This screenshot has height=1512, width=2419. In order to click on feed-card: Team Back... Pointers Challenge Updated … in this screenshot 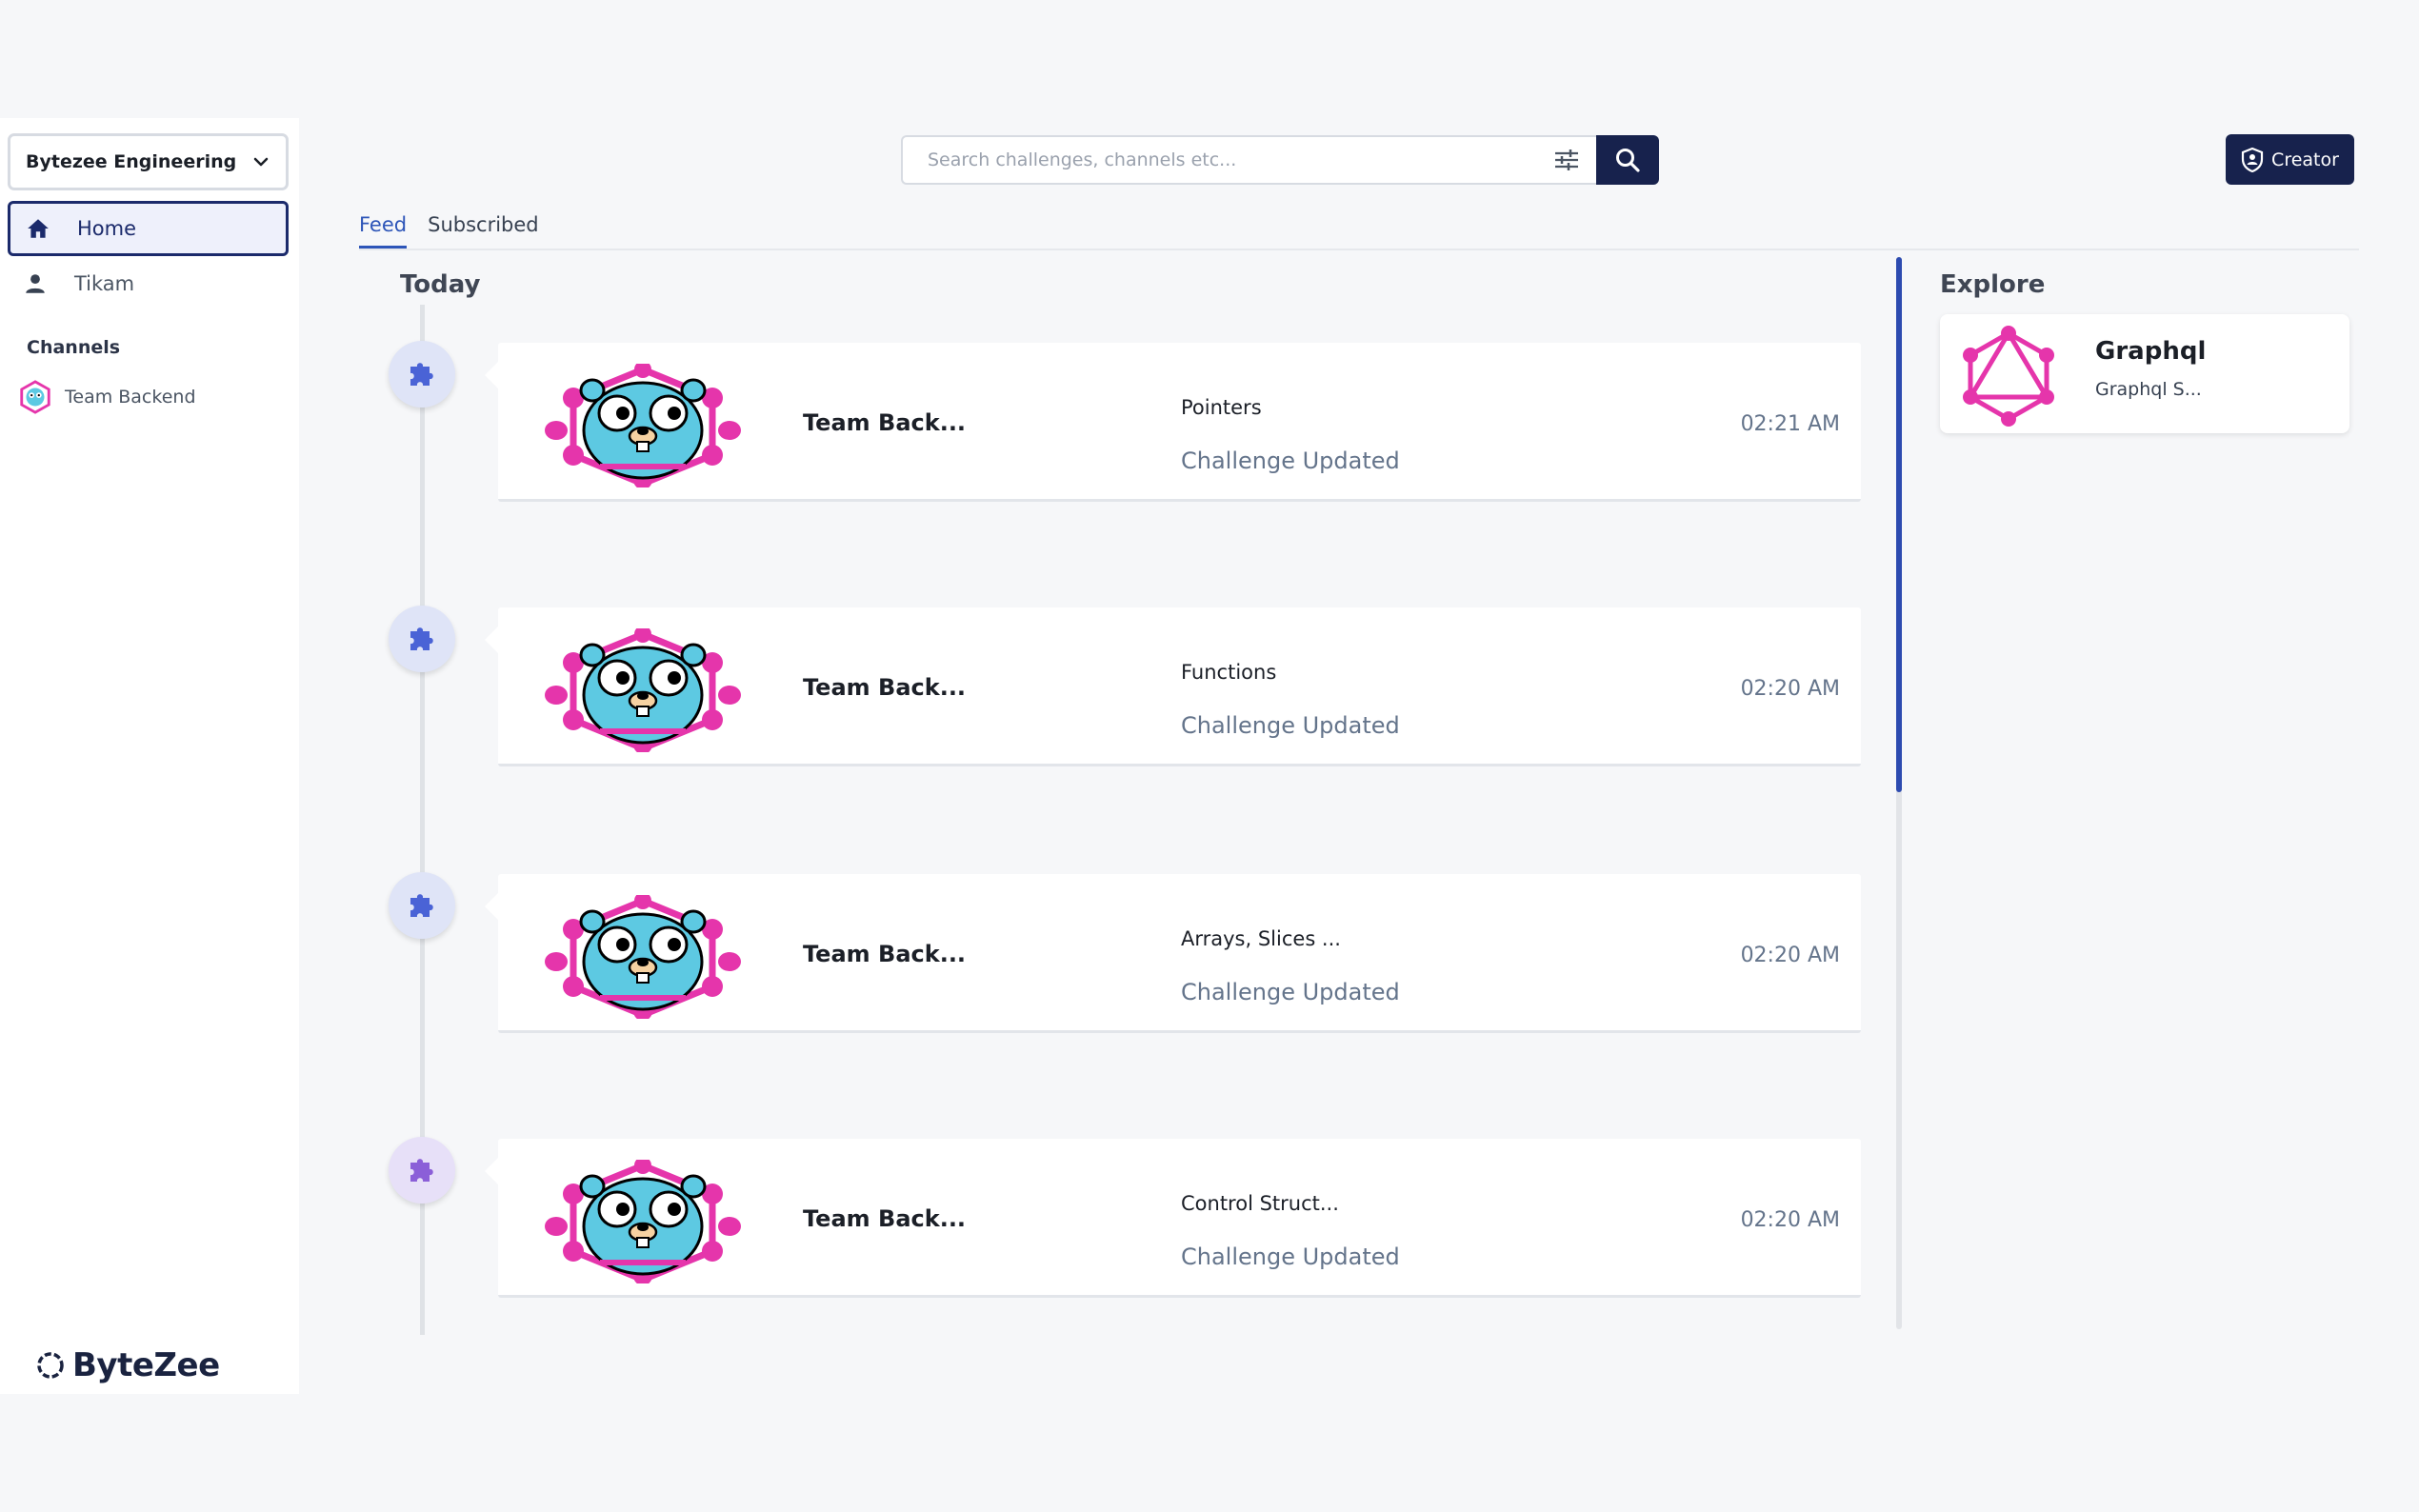, I will do `click(1173, 422)`.